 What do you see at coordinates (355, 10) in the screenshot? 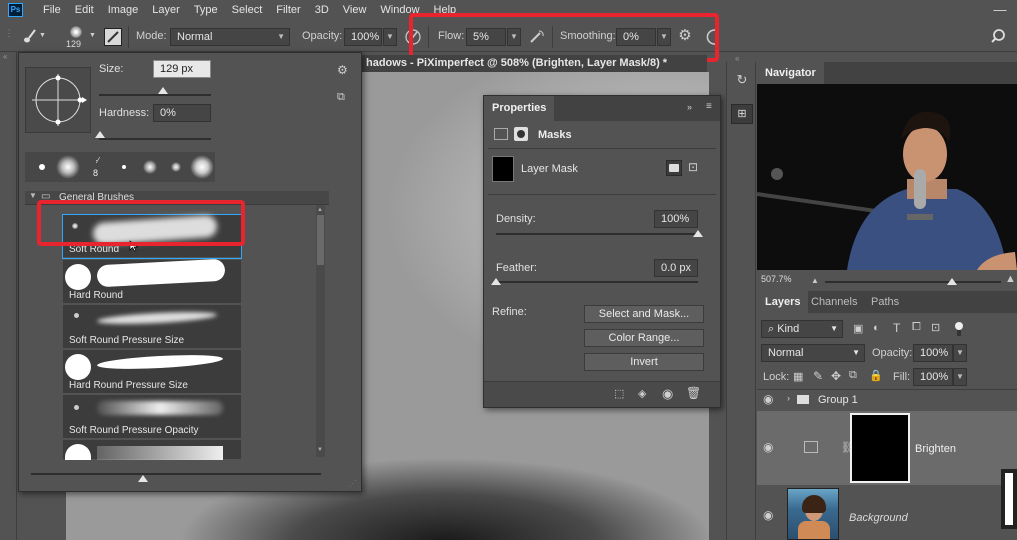
I see `menu-view: View` at bounding box center [355, 10].